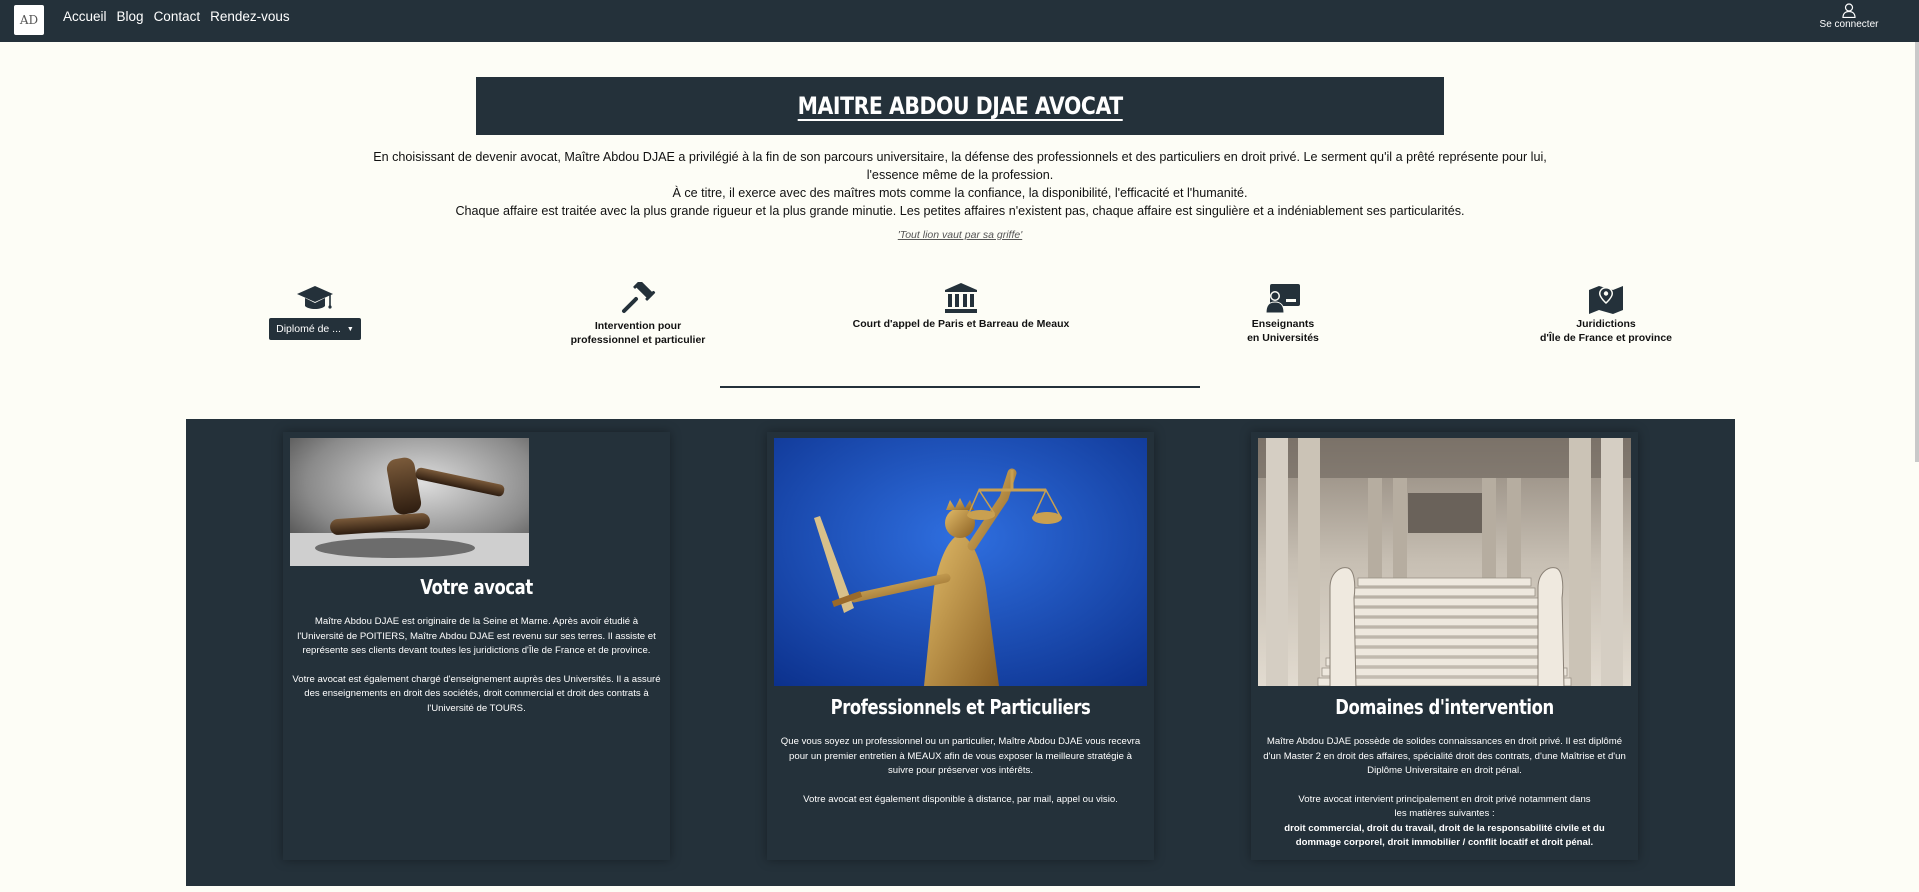 The height and width of the screenshot is (892, 1919). What do you see at coordinates (315, 297) in the screenshot?
I see `graduation-cap-icon` at bounding box center [315, 297].